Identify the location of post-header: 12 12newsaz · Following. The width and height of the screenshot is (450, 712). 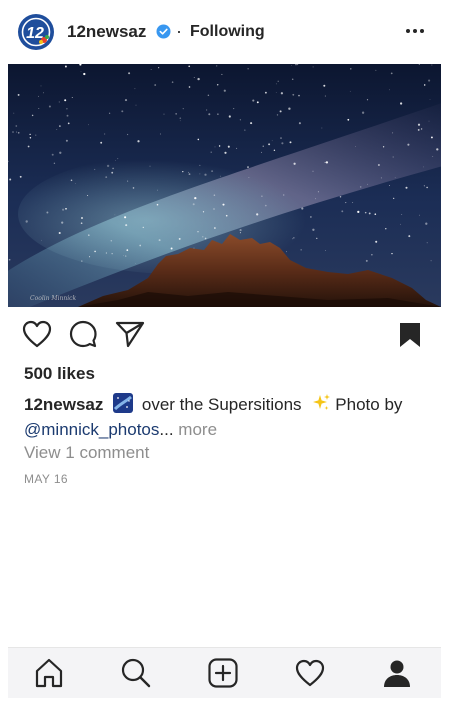
(225, 32).